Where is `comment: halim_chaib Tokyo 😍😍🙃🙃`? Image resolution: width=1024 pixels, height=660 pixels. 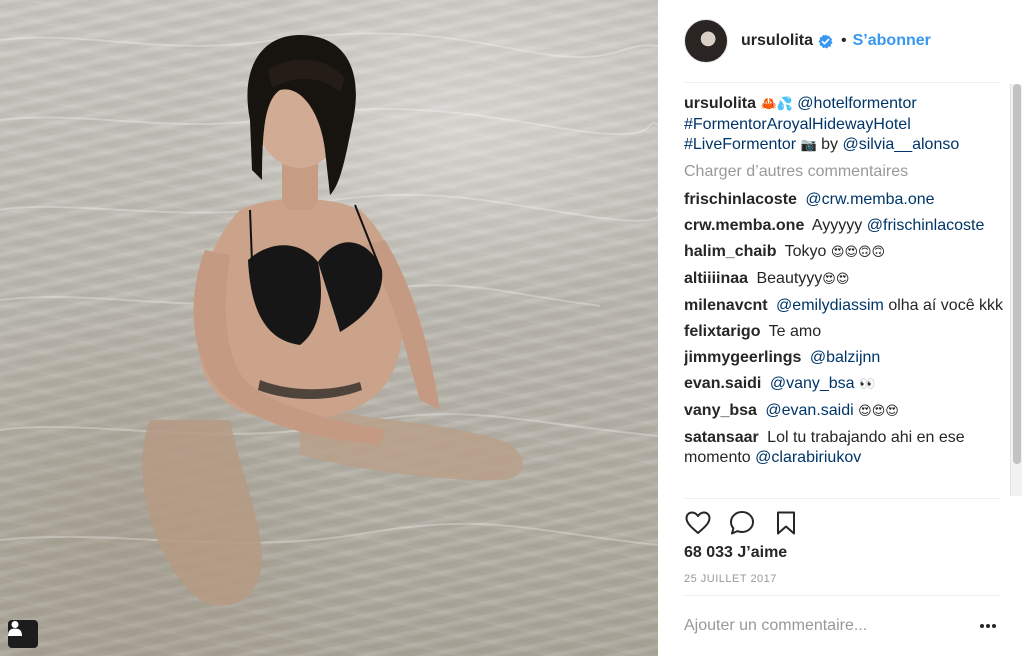
comment: halim_chaib Tokyo 😍😍🙃🙃 is located at coordinates (845, 252).